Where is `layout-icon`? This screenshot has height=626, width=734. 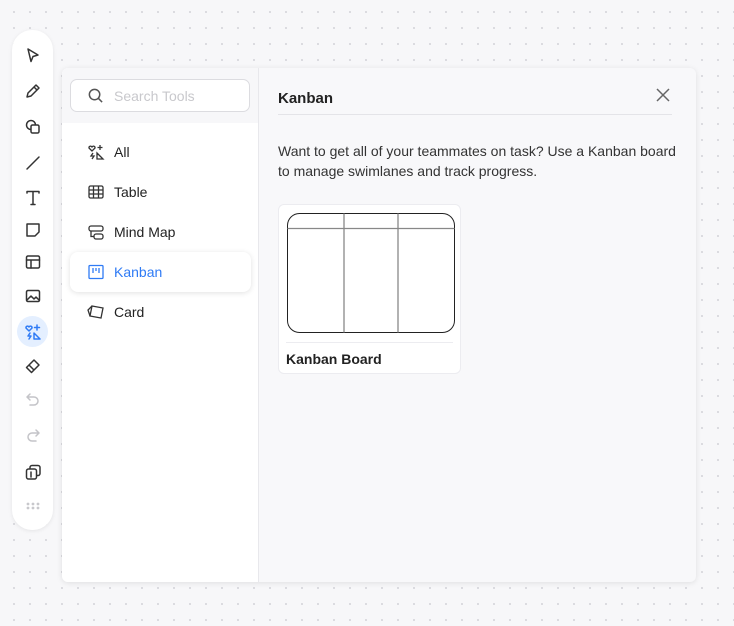 layout-icon is located at coordinates (32, 261).